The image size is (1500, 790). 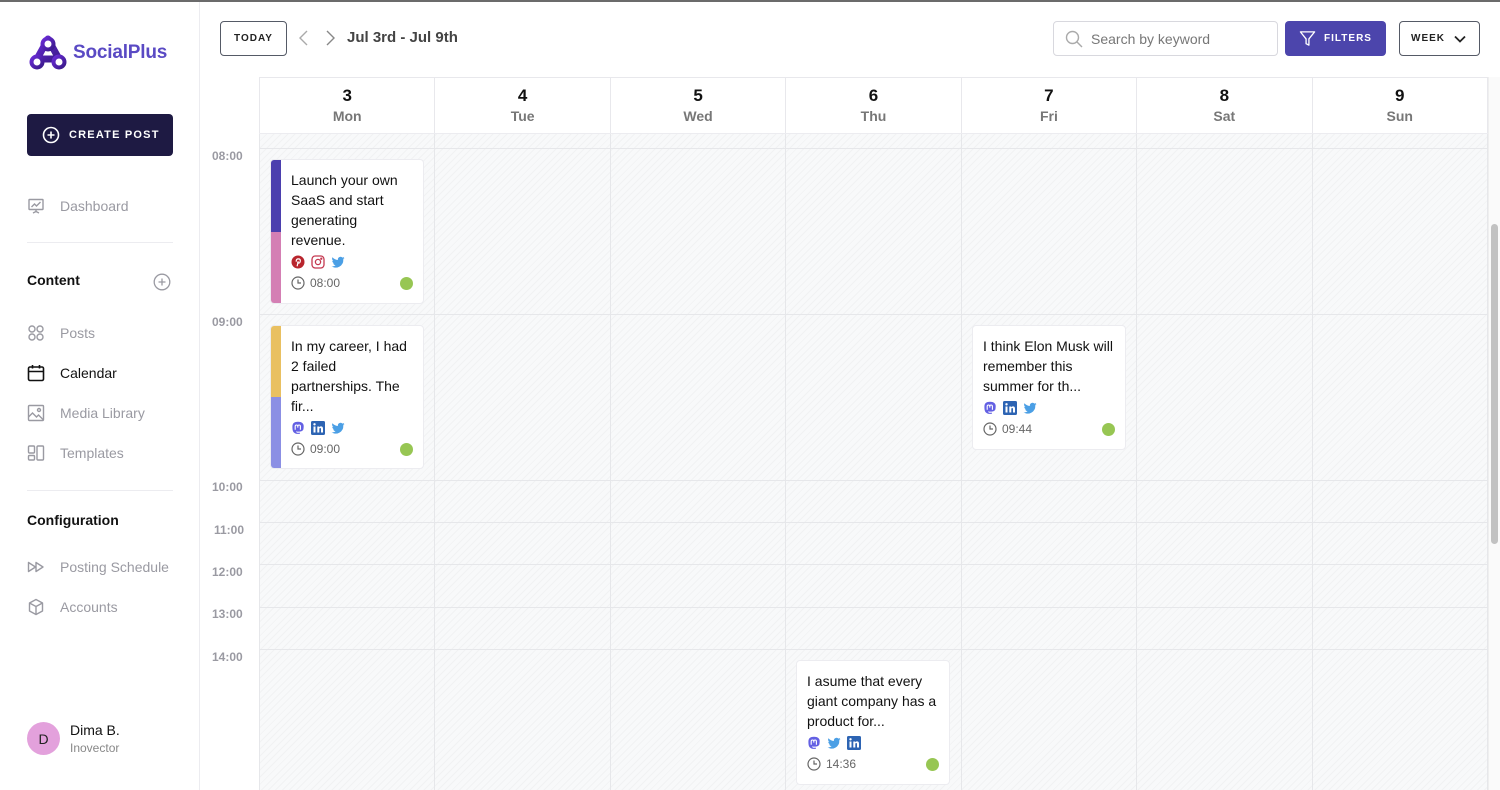 What do you see at coordinates (325, 283) in the screenshot?
I see `post-time: 08:00` at bounding box center [325, 283].